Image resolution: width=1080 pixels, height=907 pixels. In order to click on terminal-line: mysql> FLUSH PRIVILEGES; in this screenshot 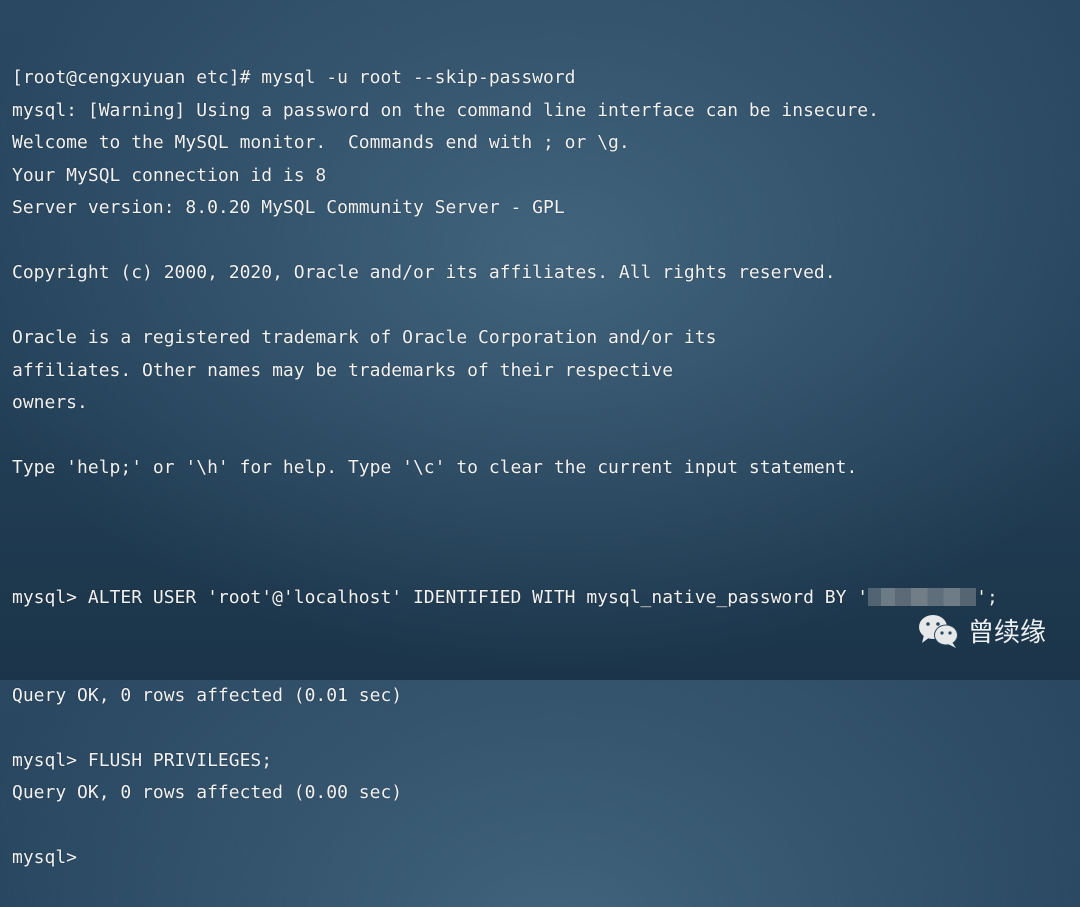, I will do `click(142, 760)`.